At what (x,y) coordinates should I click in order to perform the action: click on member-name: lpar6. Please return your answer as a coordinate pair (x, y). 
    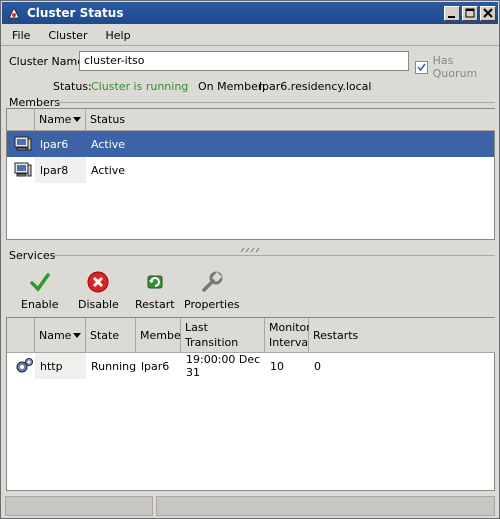
    Looking at the image, I should click on (54, 144).